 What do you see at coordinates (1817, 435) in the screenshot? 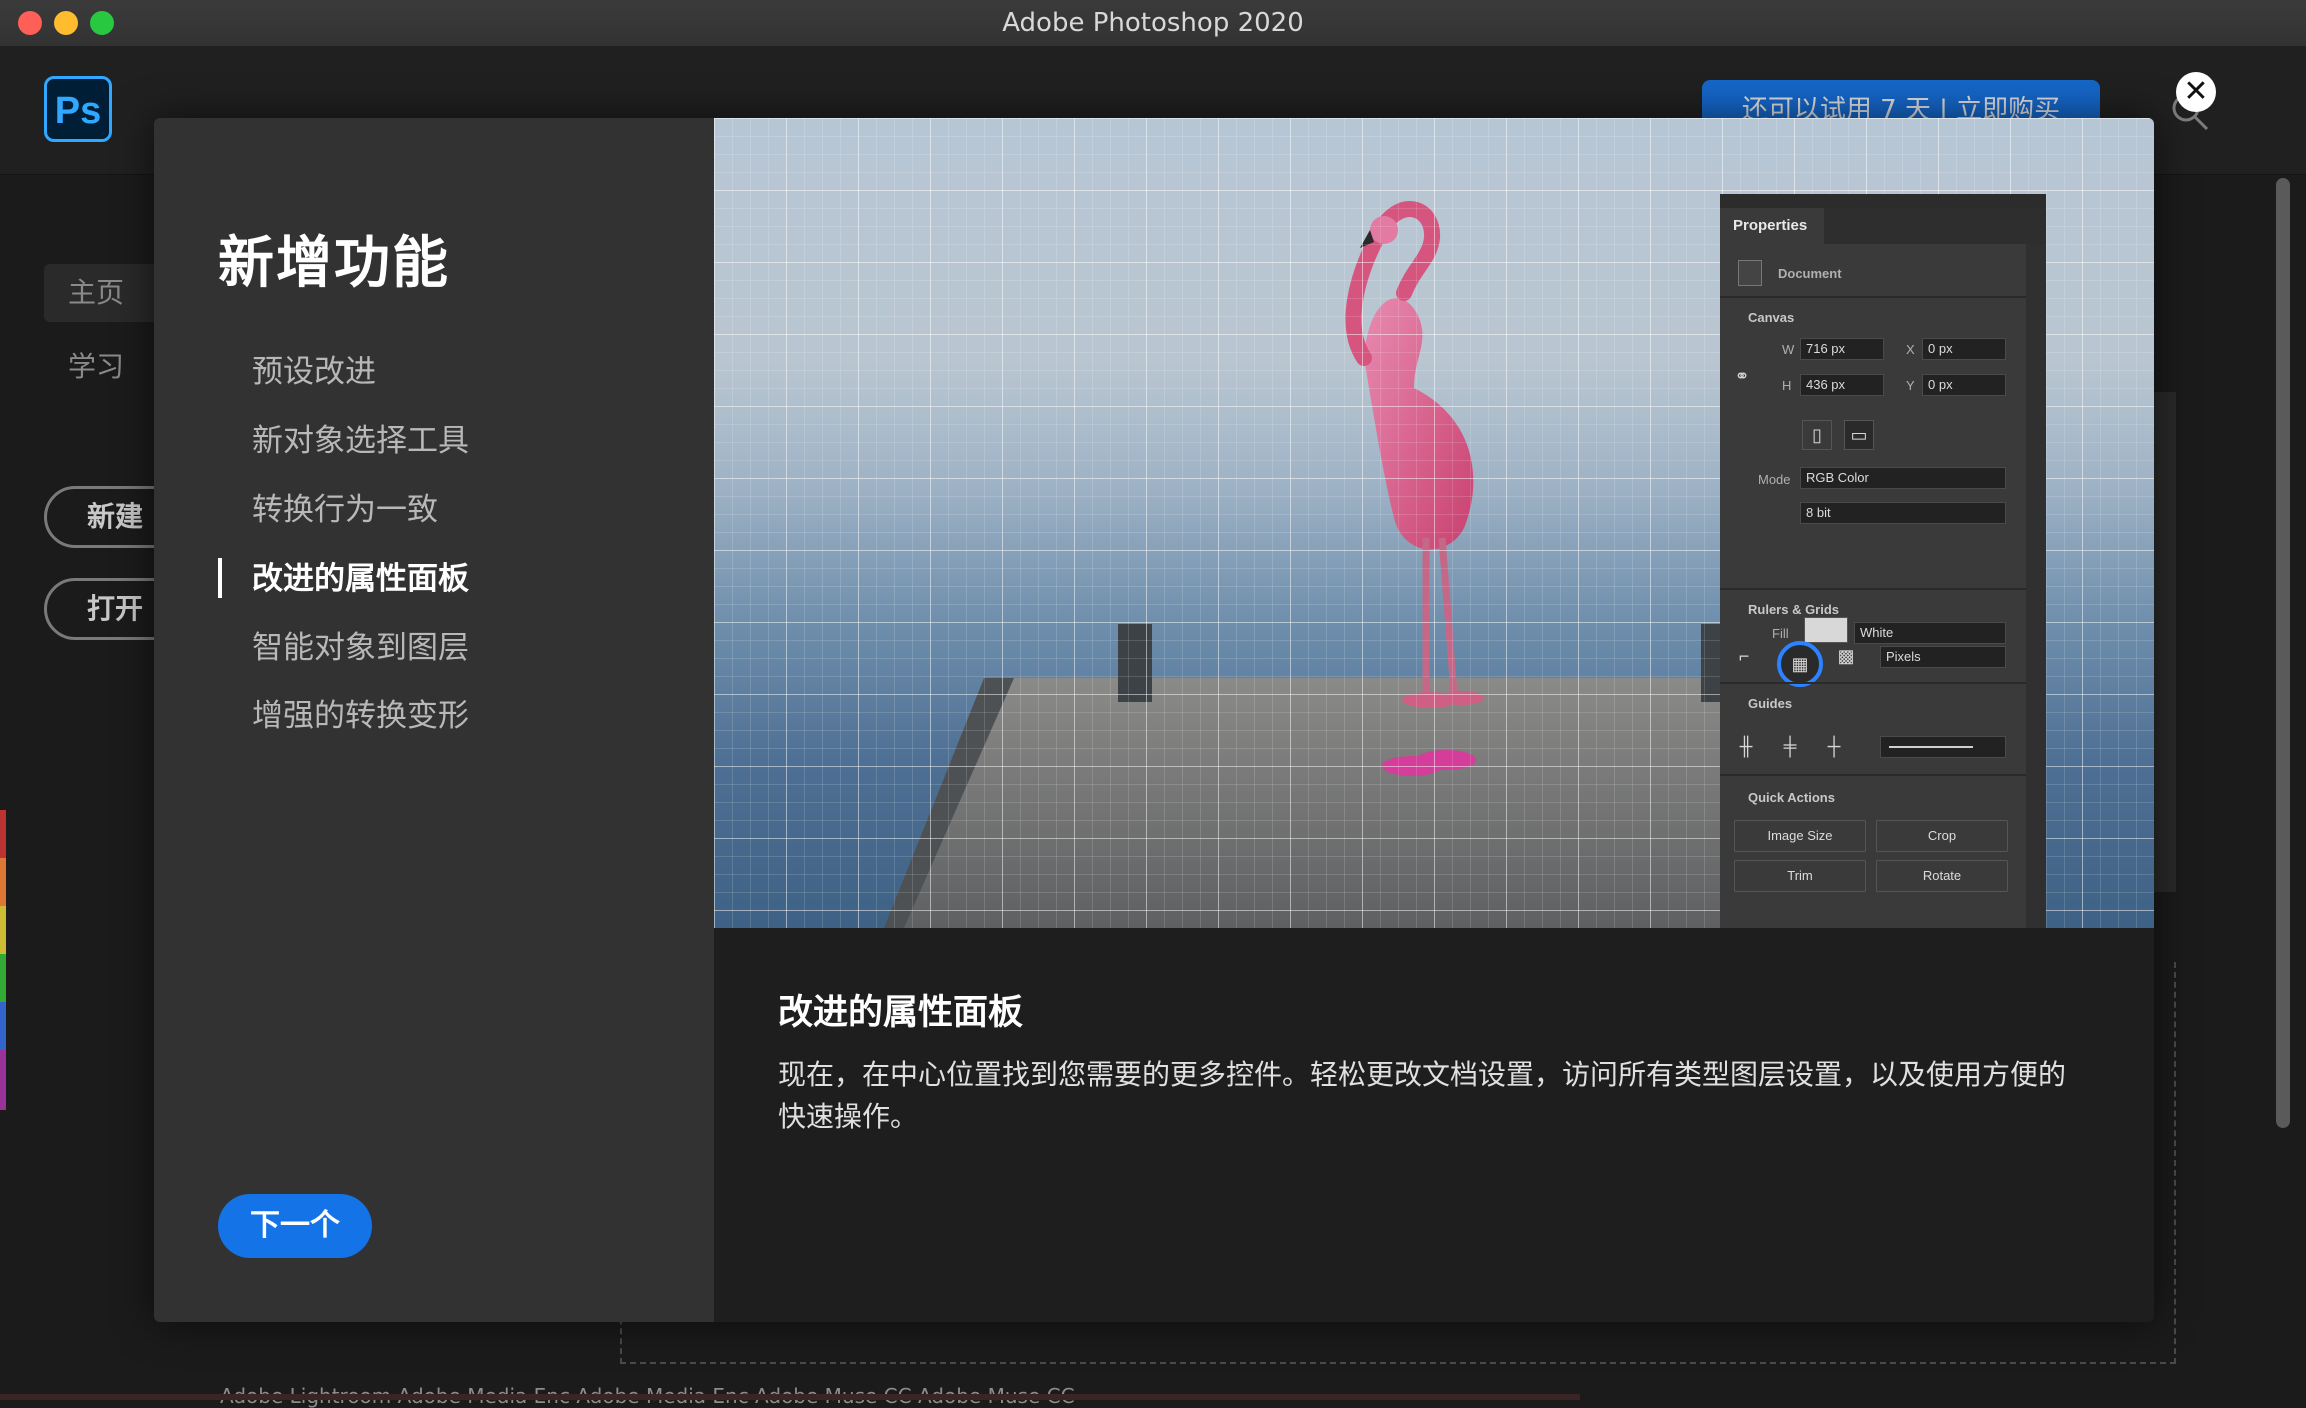
I see `portrait-icon: ▯` at bounding box center [1817, 435].